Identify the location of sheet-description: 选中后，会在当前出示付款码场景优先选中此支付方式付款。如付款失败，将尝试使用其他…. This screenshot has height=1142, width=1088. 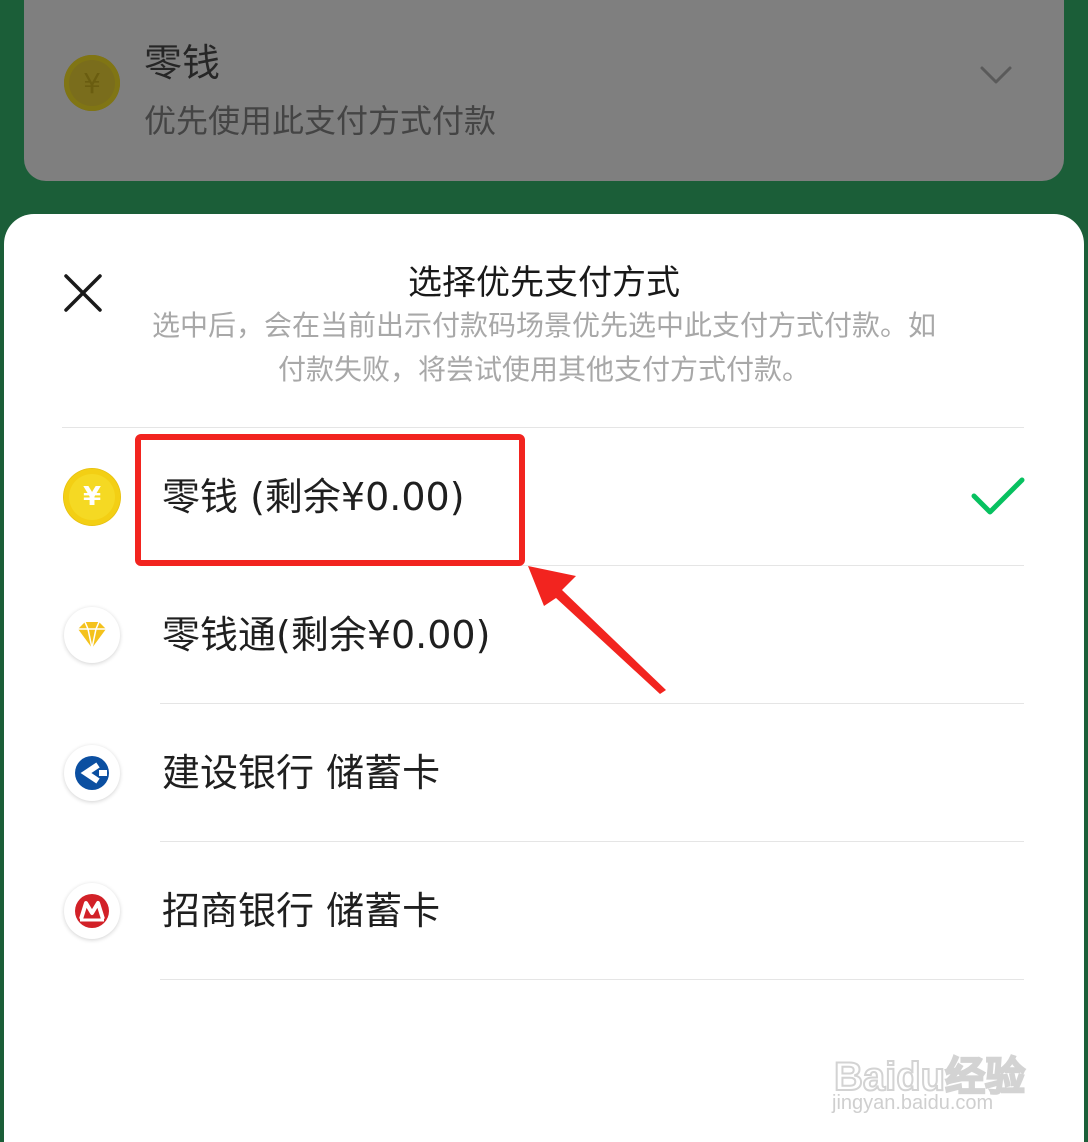
(543, 347).